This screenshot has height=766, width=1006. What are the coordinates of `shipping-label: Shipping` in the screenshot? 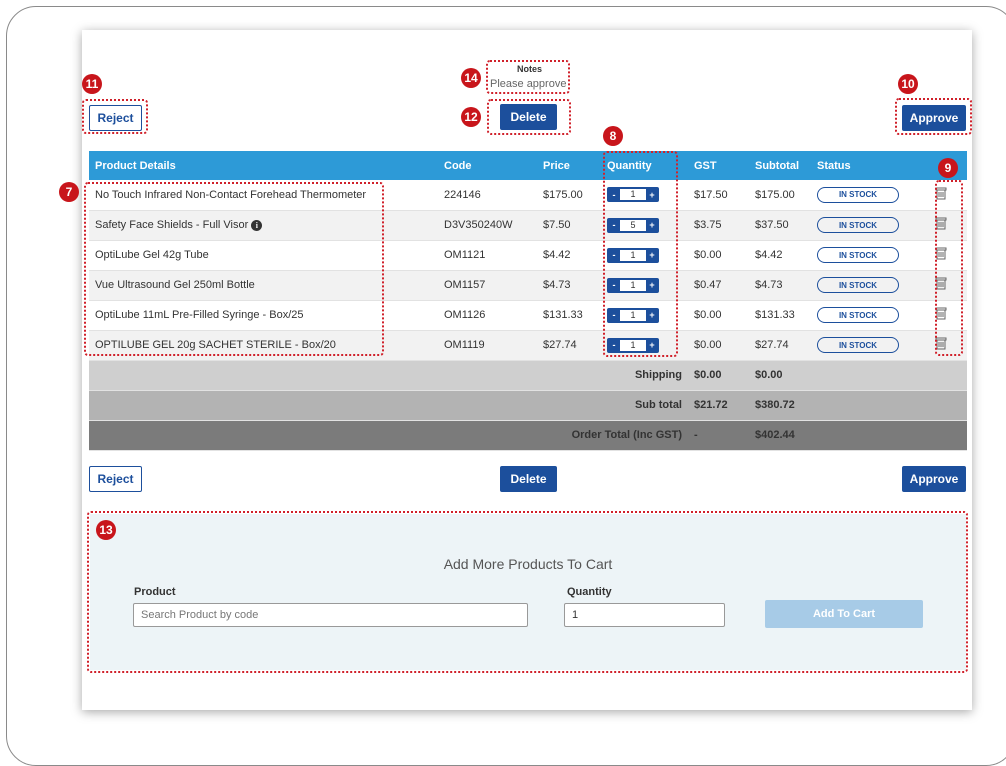 It's located at (388, 375).